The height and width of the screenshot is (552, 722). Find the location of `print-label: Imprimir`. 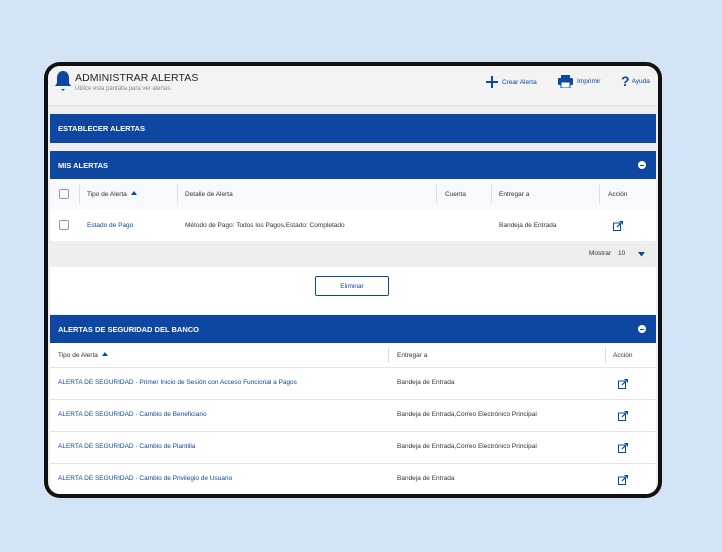

print-label: Imprimir is located at coordinates (589, 81).